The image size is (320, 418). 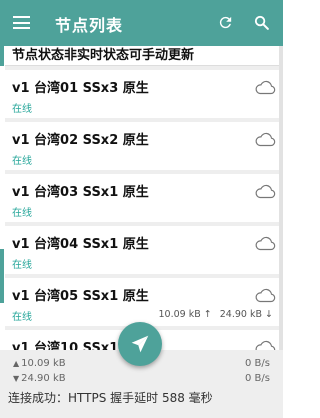 I want to click on node-item: v1 台湾02 SSx2 原生在线, so click(x=142, y=146).